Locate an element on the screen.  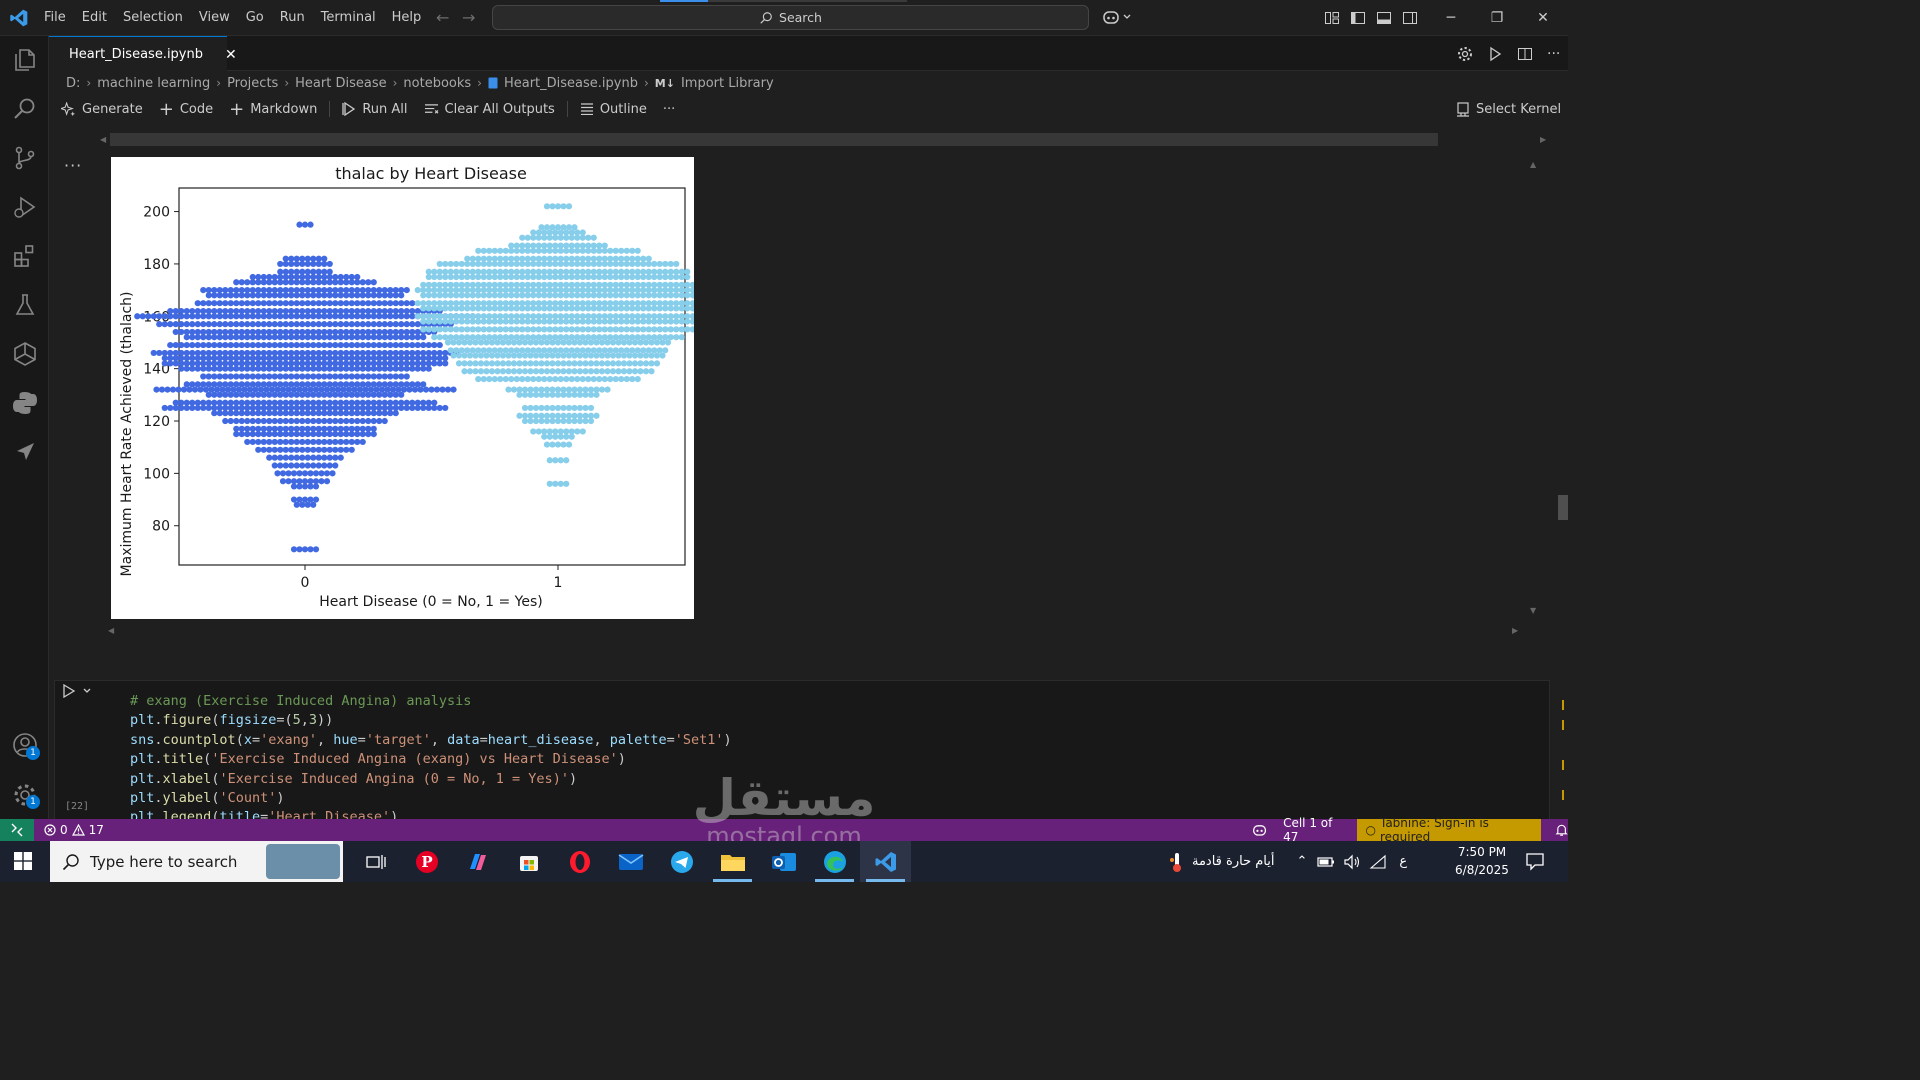
microsoft-store-icon is located at coordinates (528, 861).